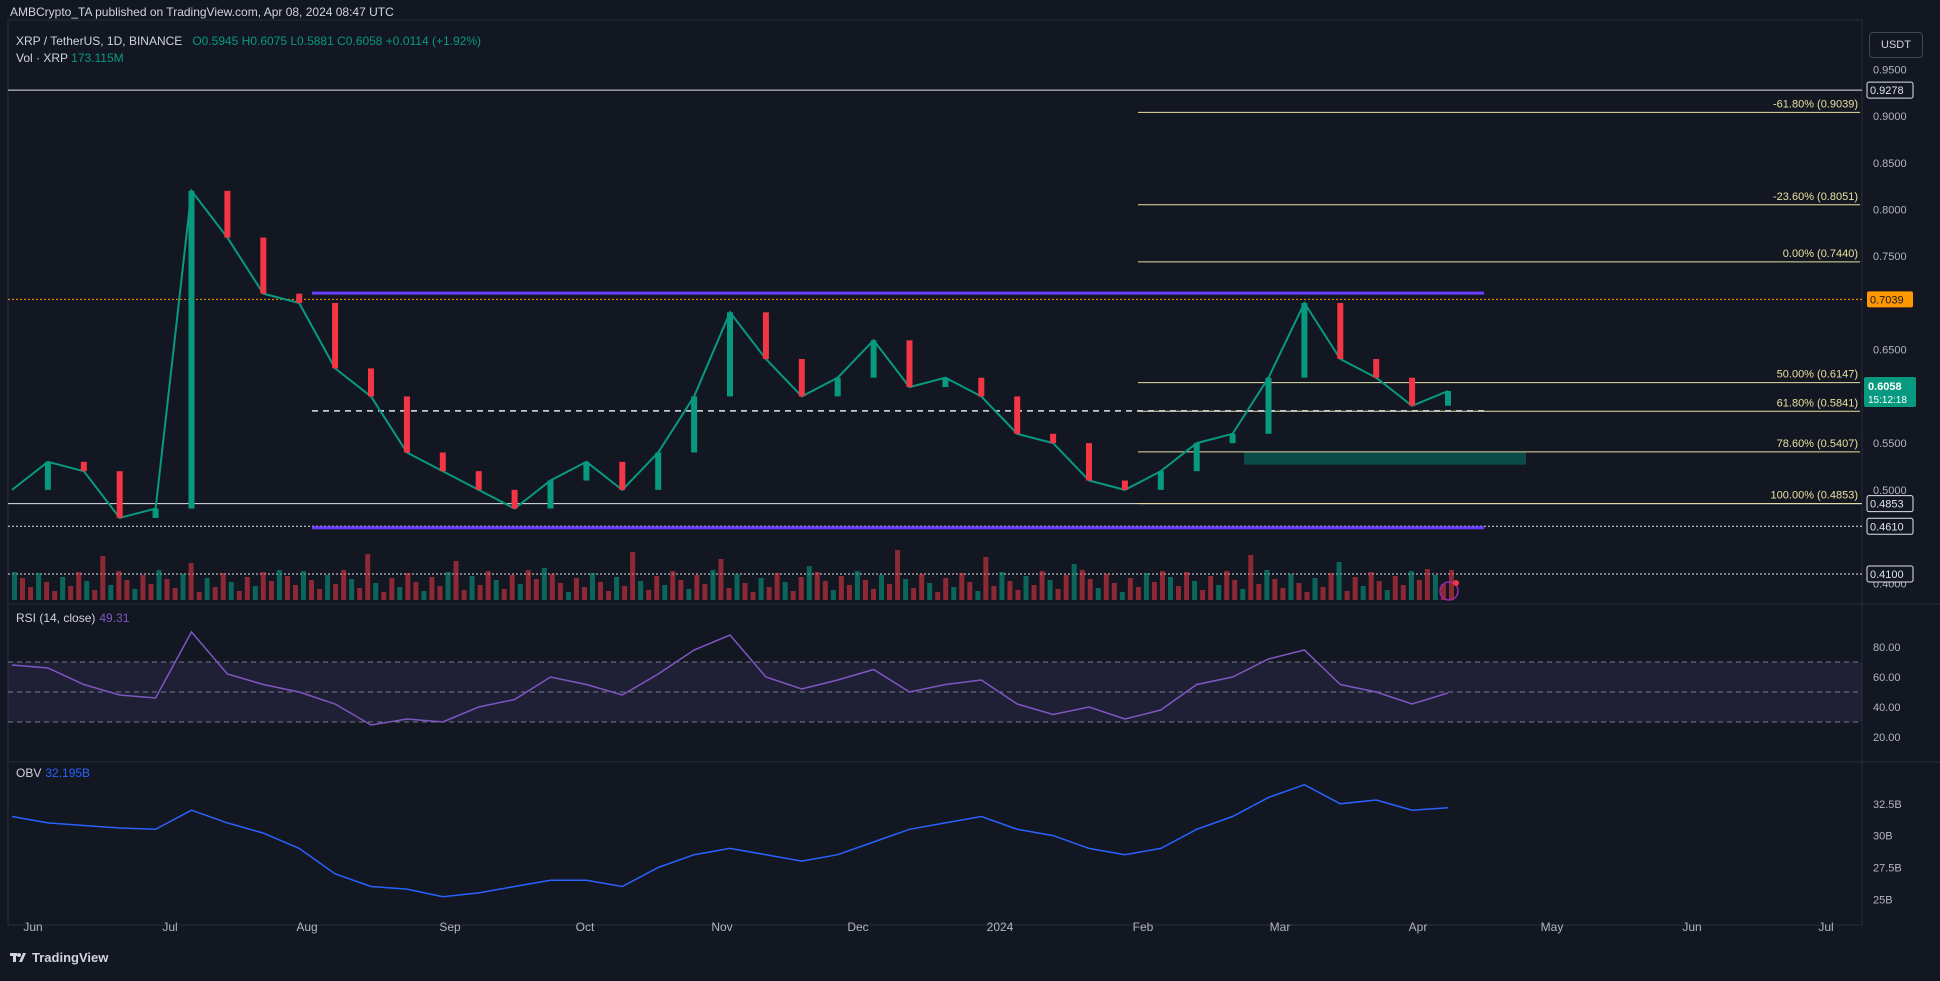  I want to click on obv-tick-label: 27.5B, so click(1887, 868).